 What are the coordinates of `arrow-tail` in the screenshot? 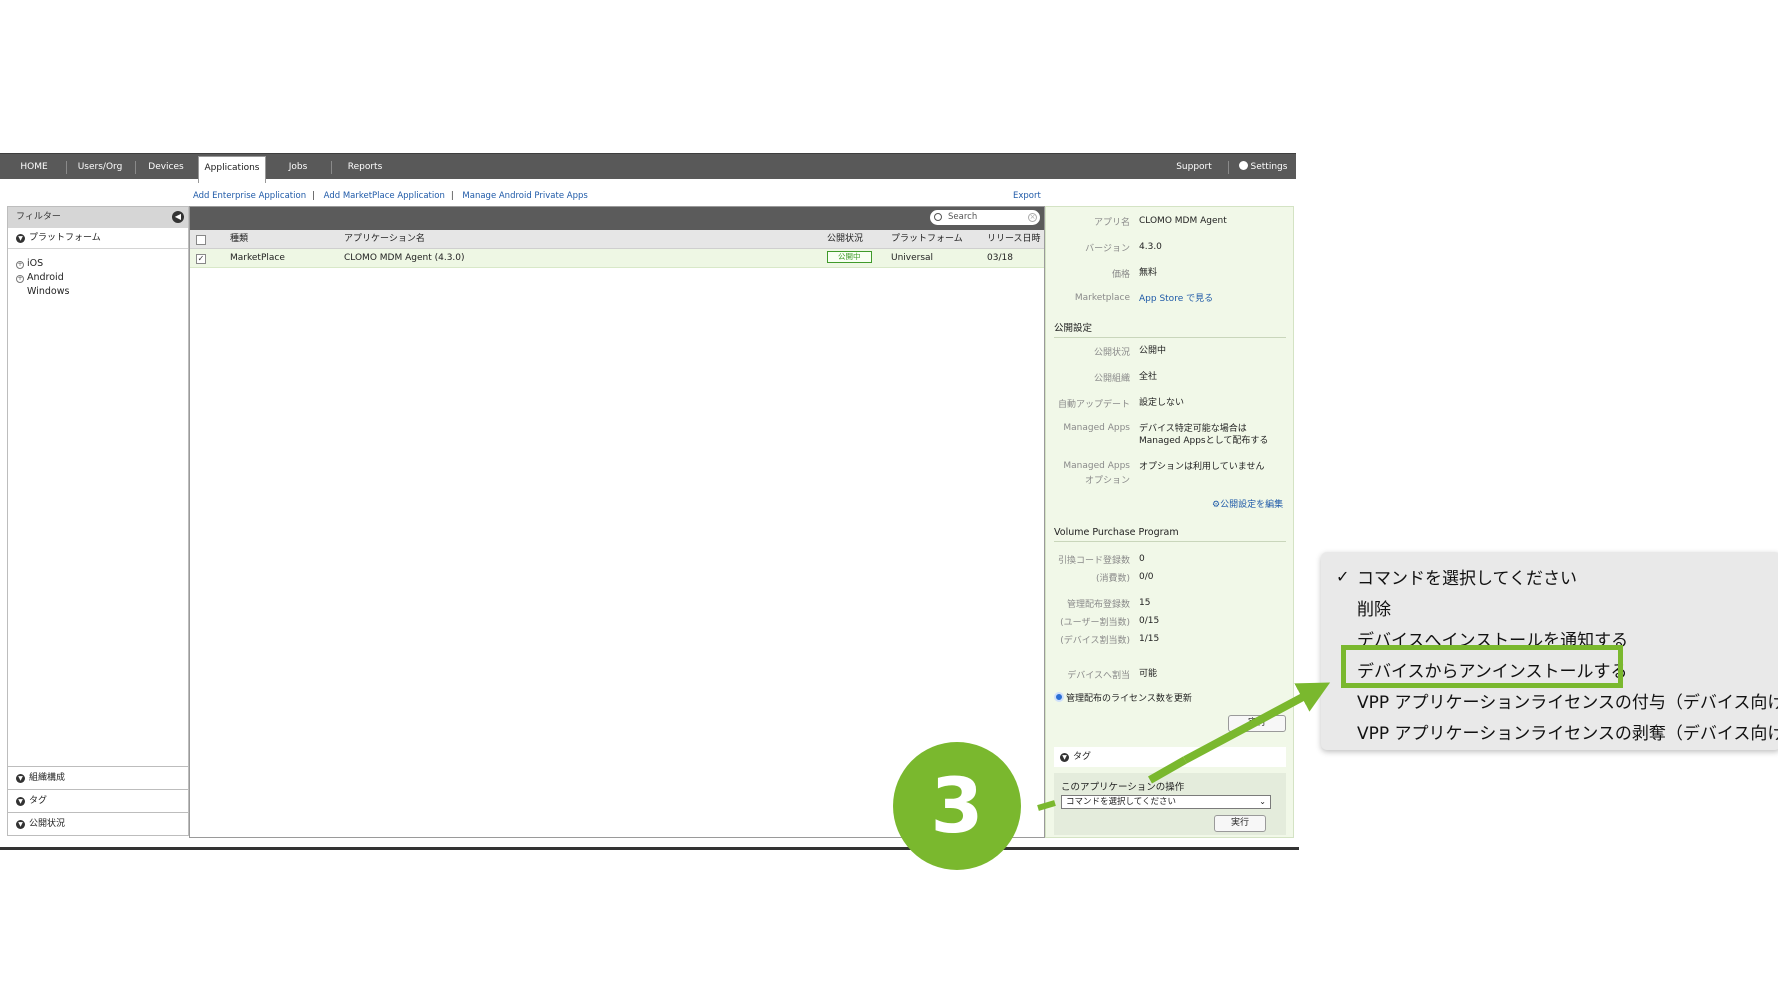 It's located at (1046, 805).